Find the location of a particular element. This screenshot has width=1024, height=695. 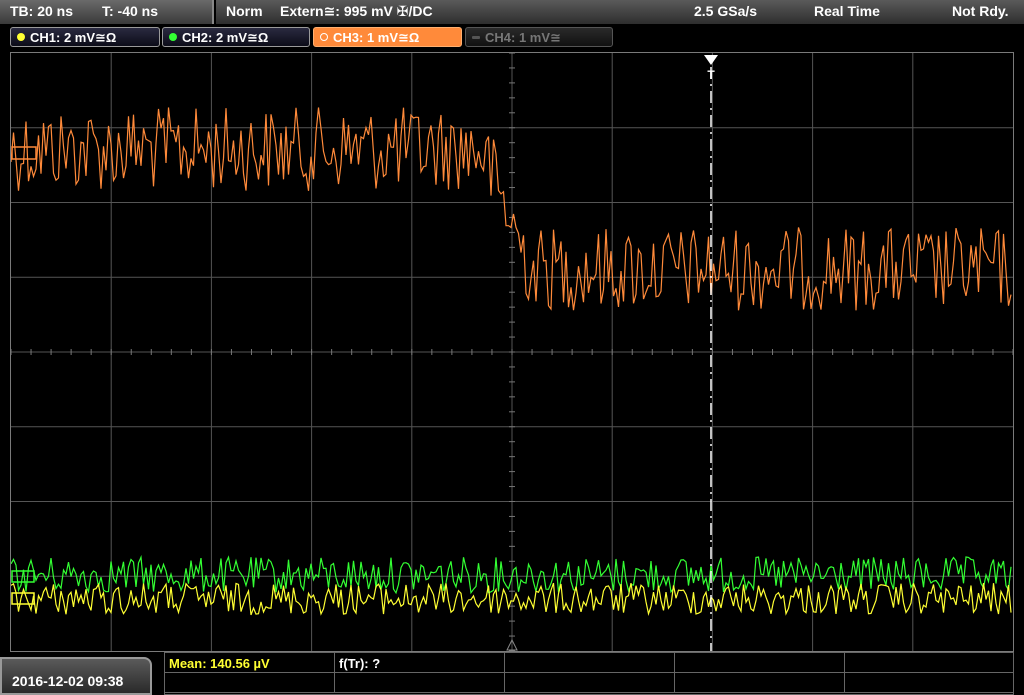

trigger-offset-value: T: -40 ns is located at coordinates (130, 11).